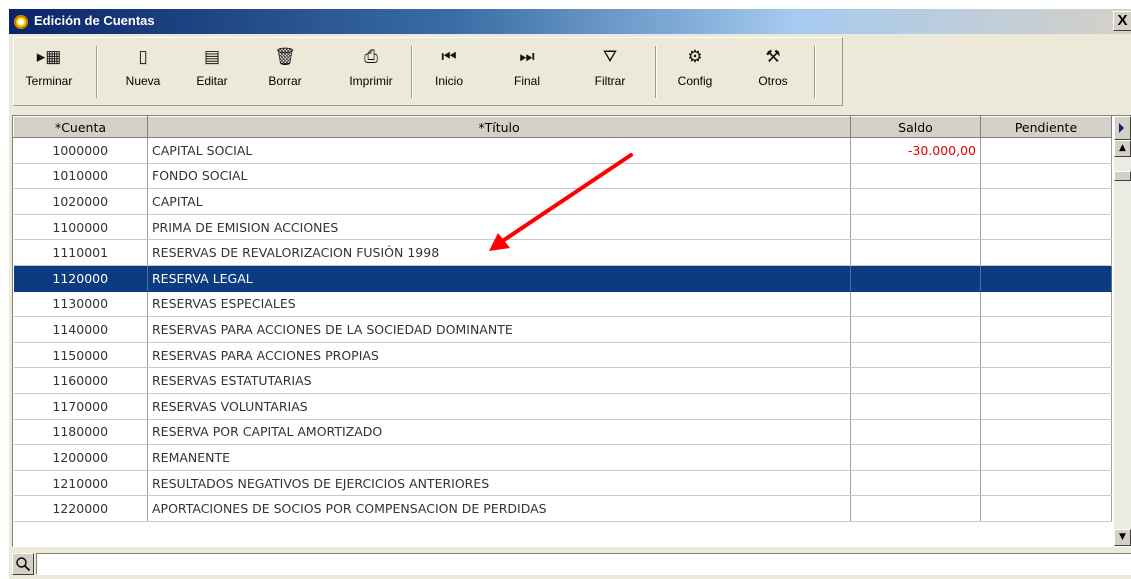 The width and height of the screenshot is (1131, 579). Describe the element at coordinates (80, 252) in the screenshot. I see `cell-cuenta: 1110001` at that location.